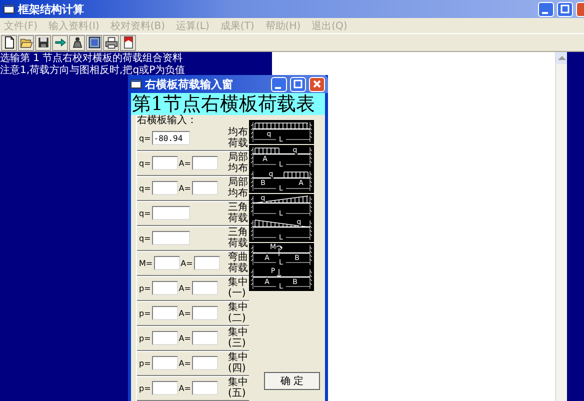 This screenshot has height=401, width=584. Describe the element at coordinates (238, 363) in the screenshot. I see `load-type-label: 集中 (四)` at that location.